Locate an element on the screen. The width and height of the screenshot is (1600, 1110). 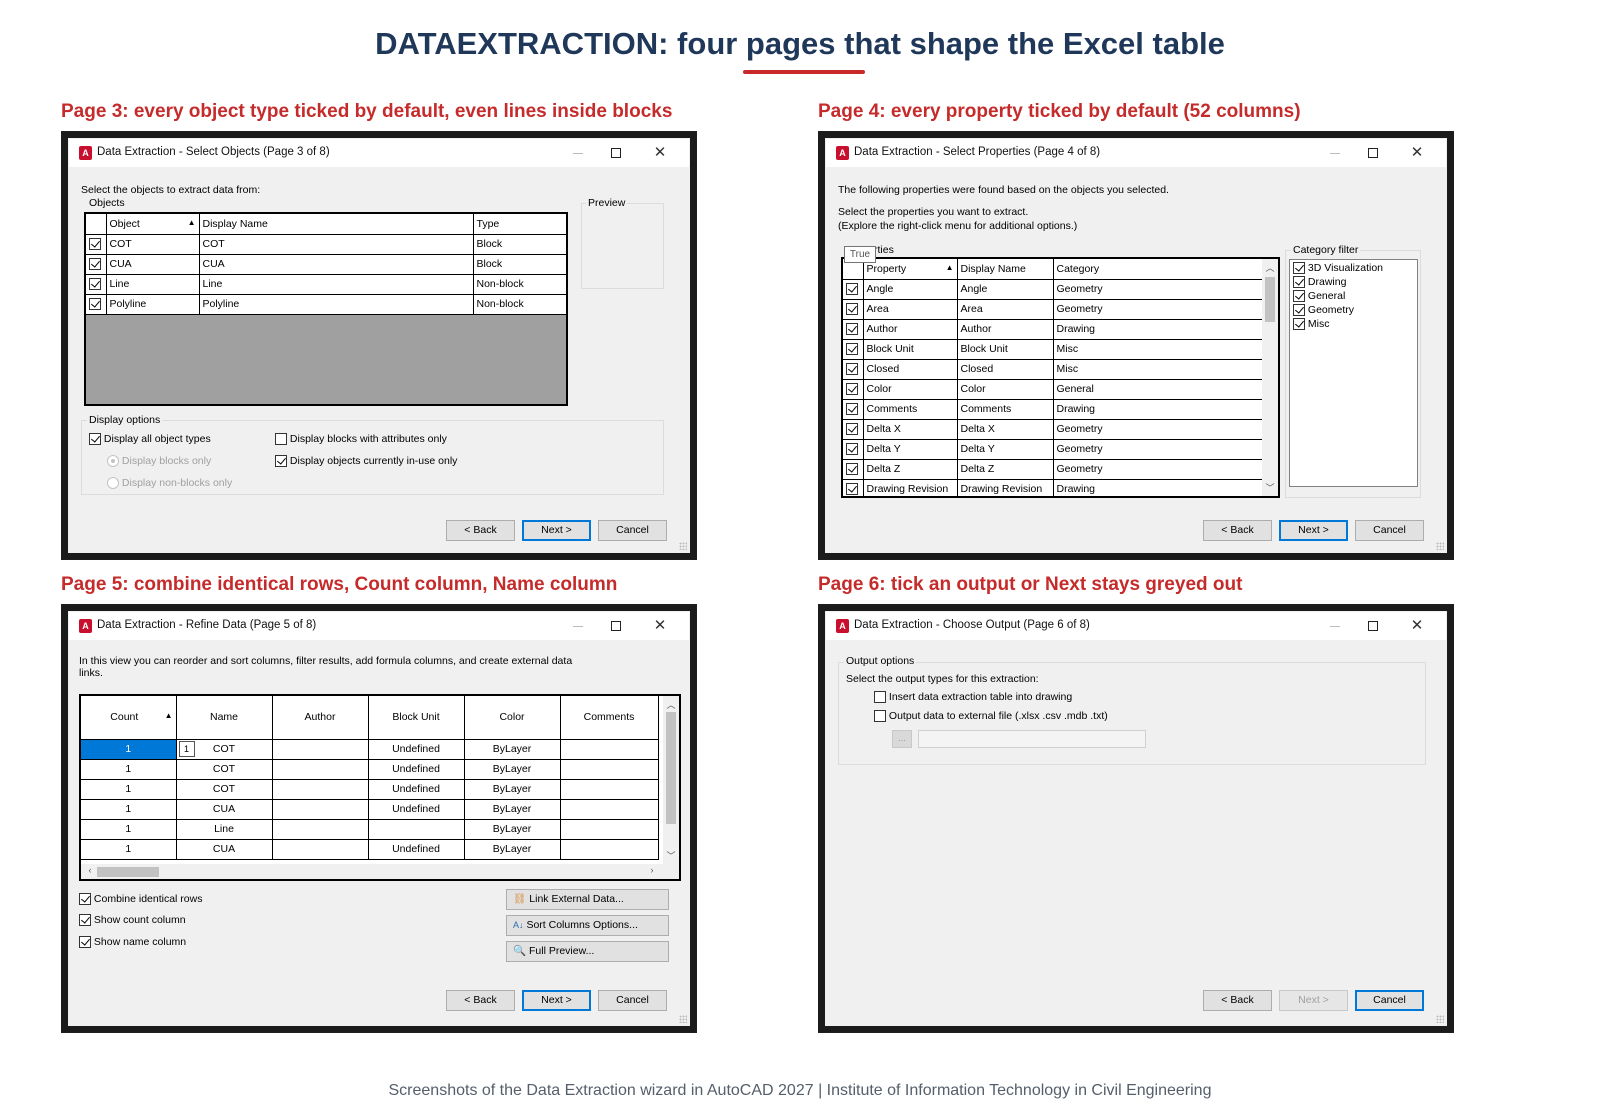
display-name-cell: Drawing Revision is located at coordinates (1005, 487).